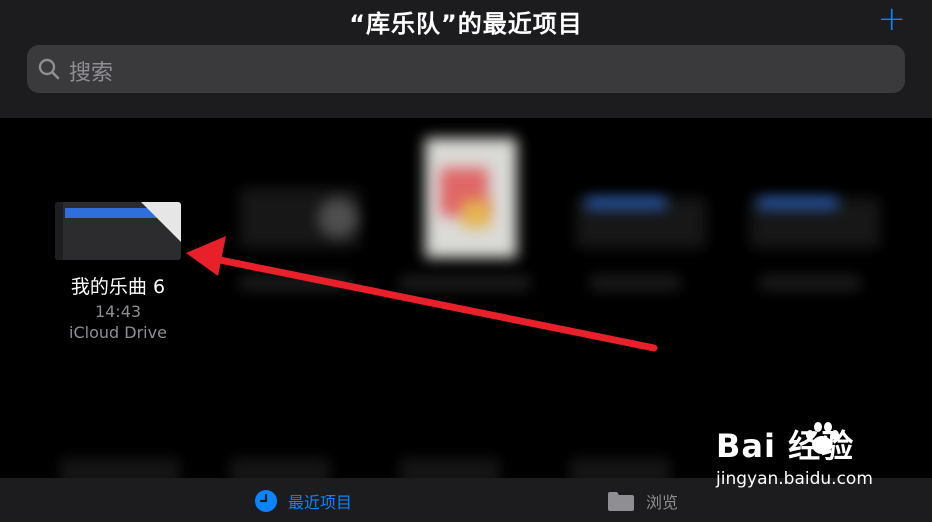  I want to click on clock-icon, so click(266, 501).